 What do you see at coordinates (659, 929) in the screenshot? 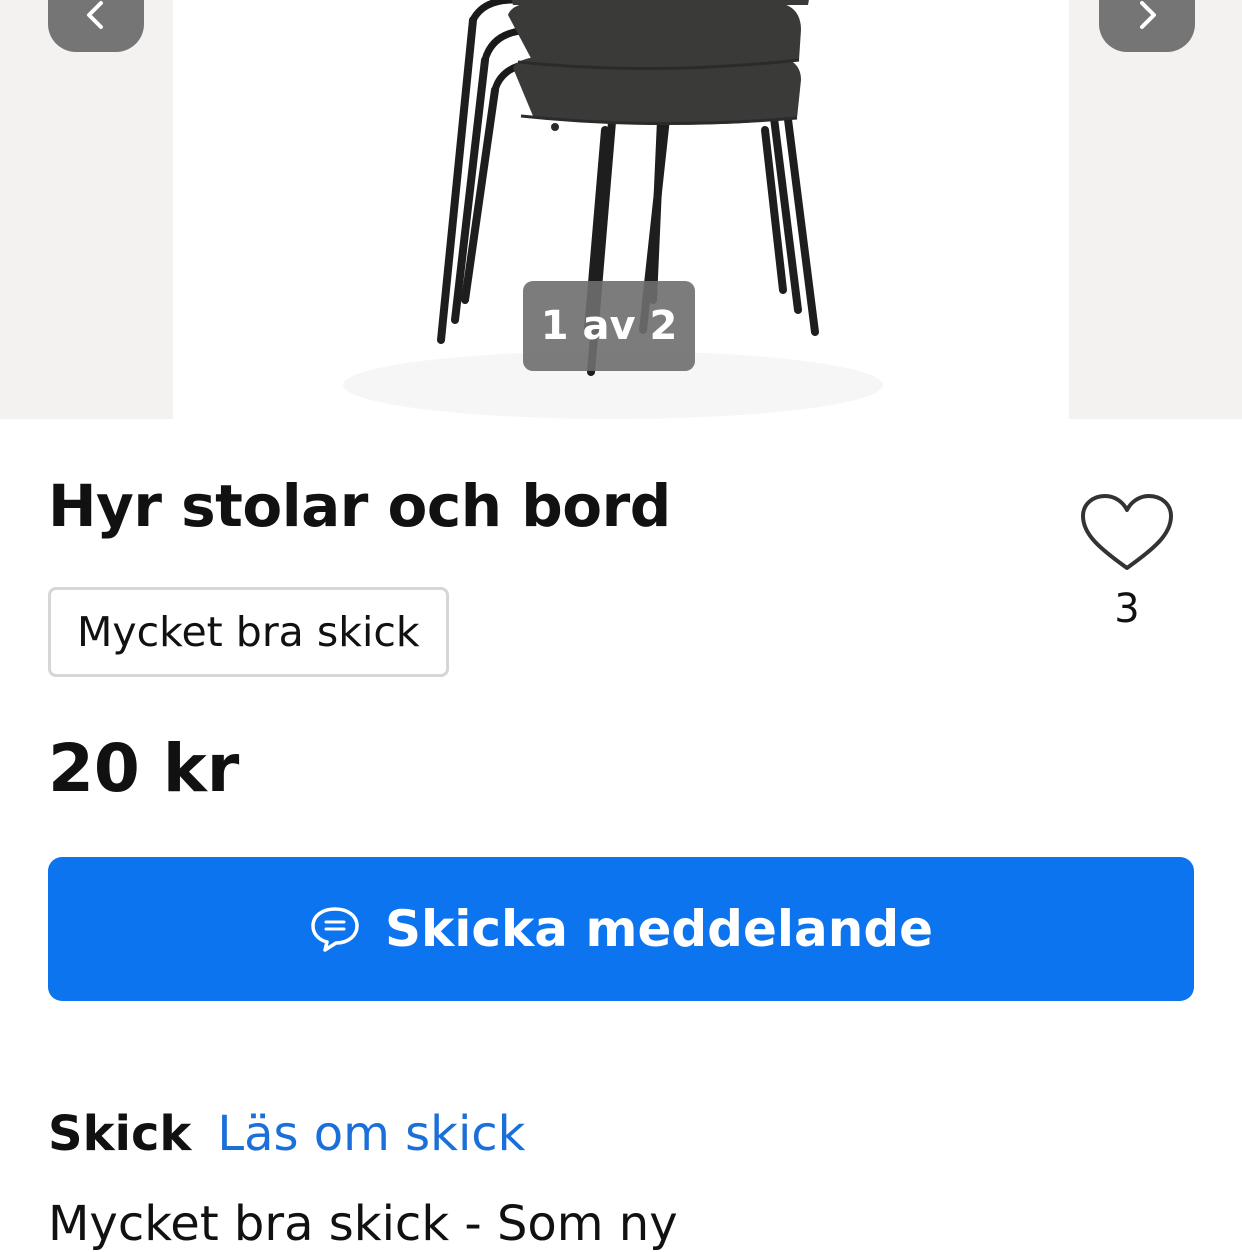
I see `send-message-label: Skicka meddelande` at bounding box center [659, 929].